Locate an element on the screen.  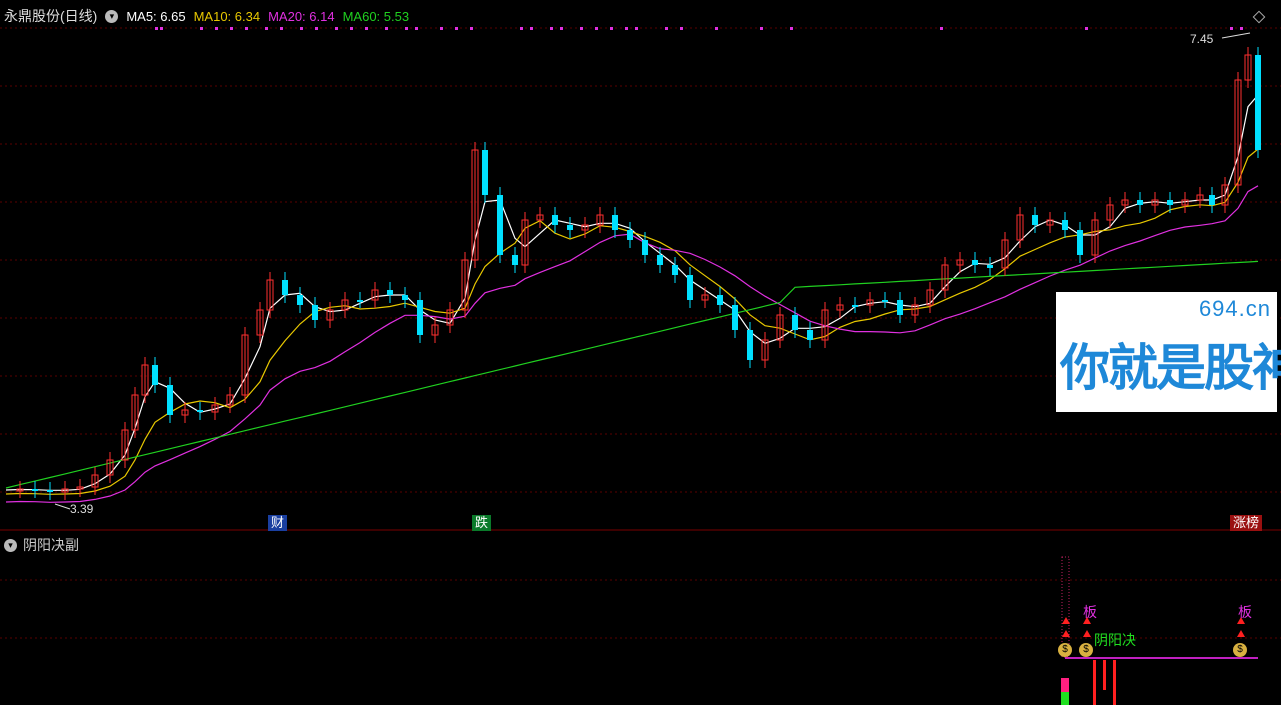
event-tag-cai: 财 is located at coordinates (278, 523).